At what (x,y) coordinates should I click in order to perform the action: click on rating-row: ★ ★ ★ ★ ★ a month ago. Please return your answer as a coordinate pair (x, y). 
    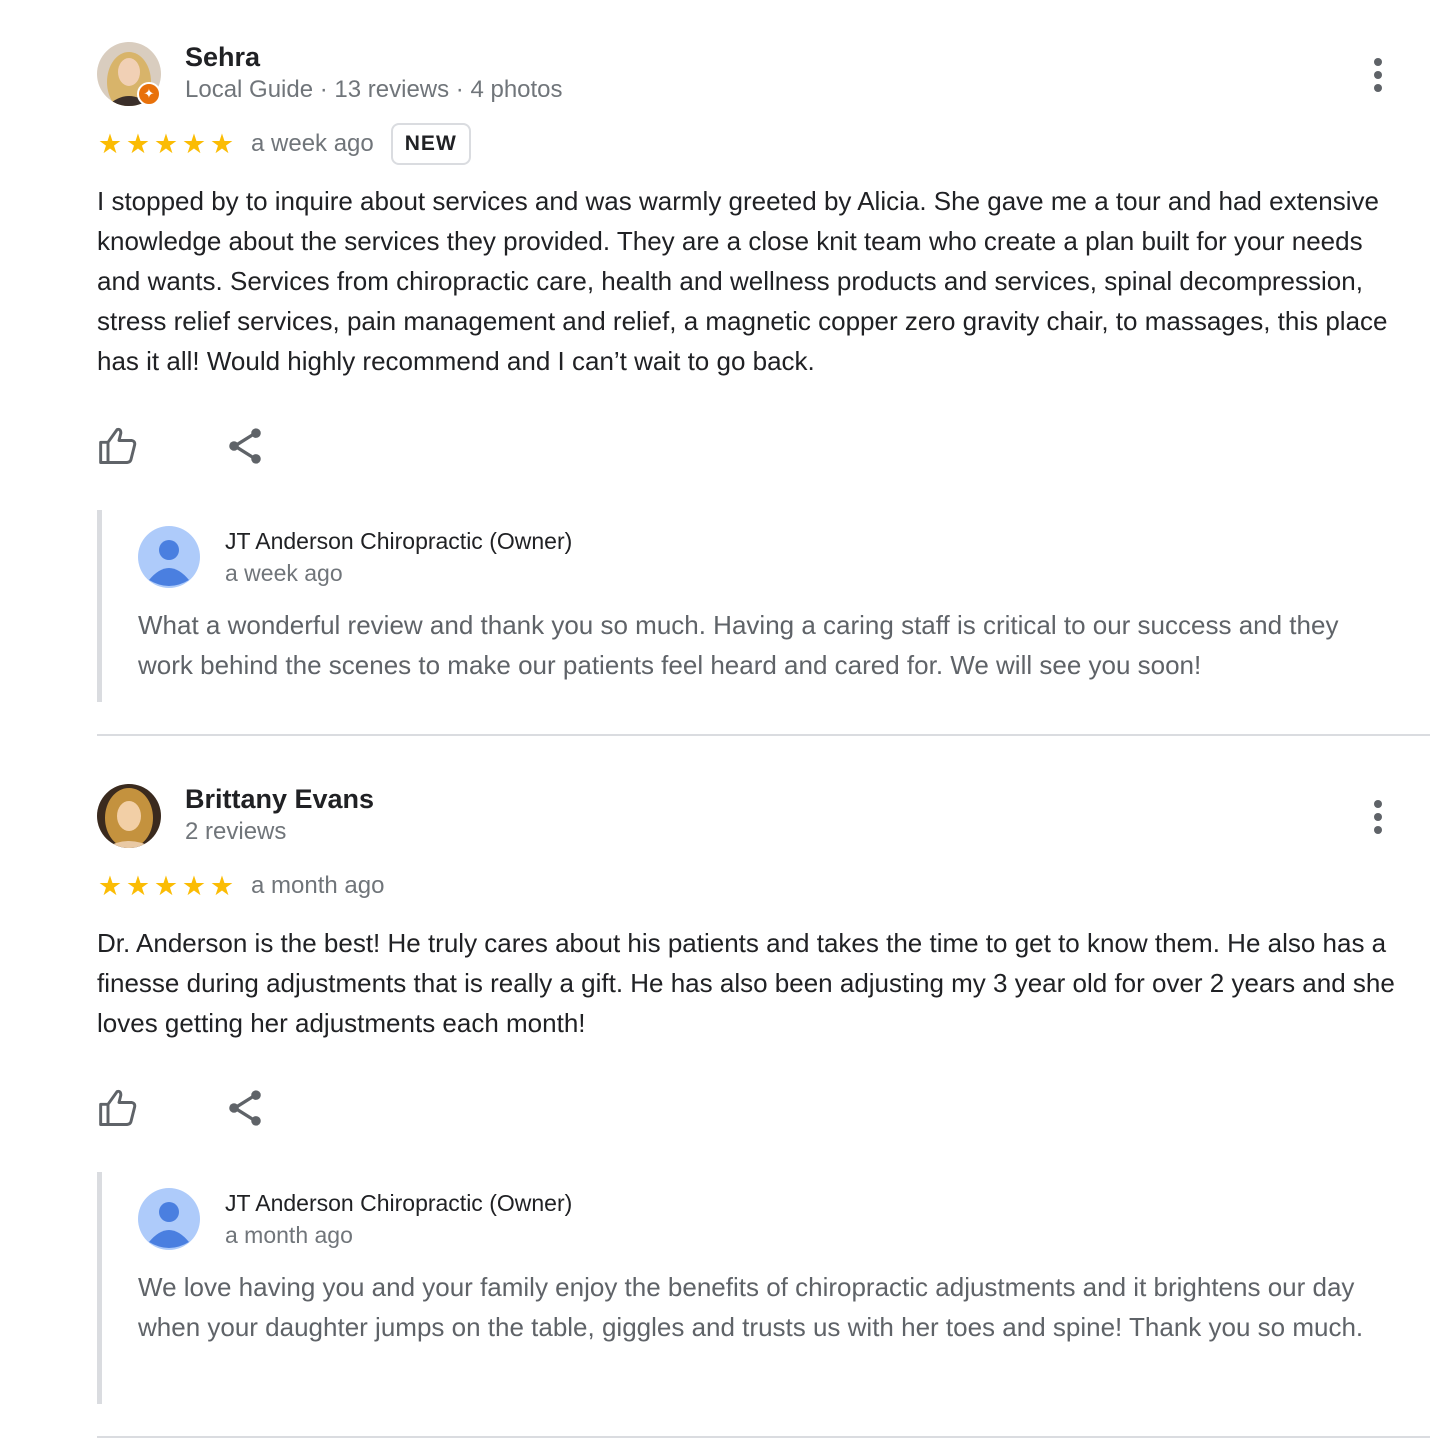
    Looking at the image, I should click on (241, 886).